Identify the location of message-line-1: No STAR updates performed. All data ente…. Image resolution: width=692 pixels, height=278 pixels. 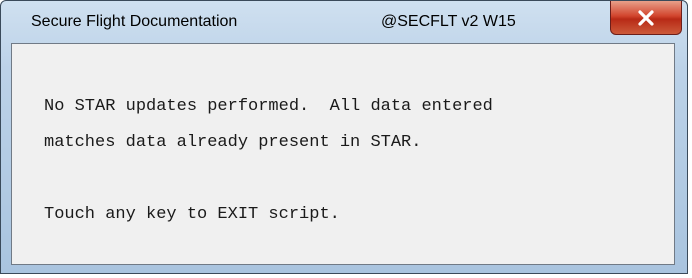
(268, 106).